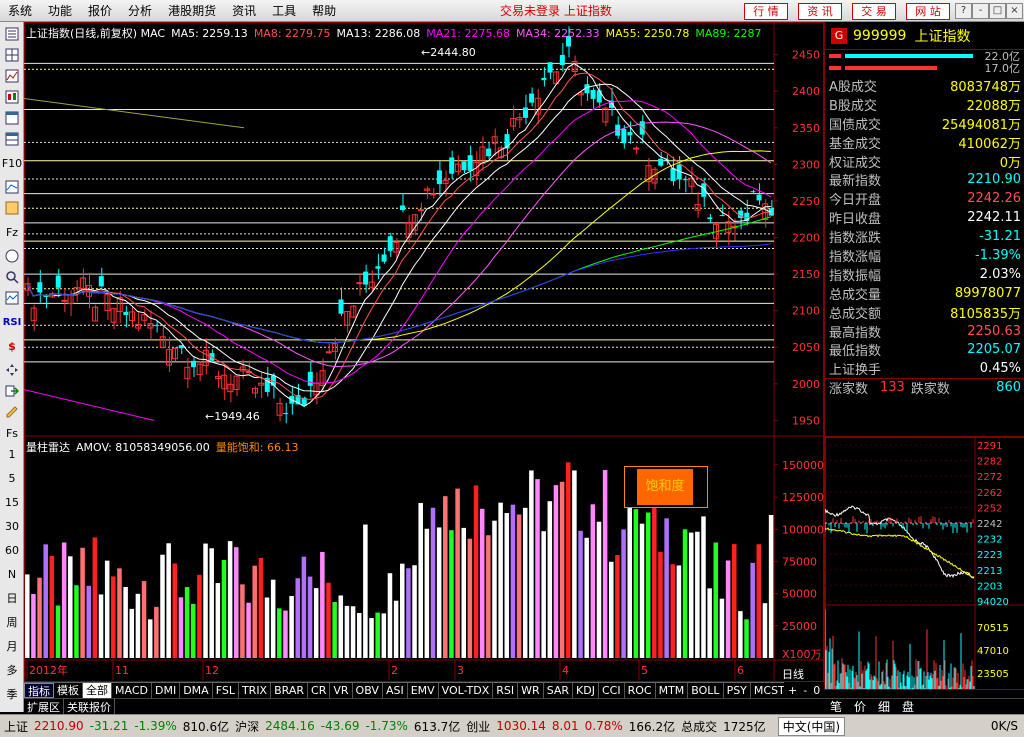  Describe the element at coordinates (12, 370) in the screenshot. I see `move-icon` at that location.